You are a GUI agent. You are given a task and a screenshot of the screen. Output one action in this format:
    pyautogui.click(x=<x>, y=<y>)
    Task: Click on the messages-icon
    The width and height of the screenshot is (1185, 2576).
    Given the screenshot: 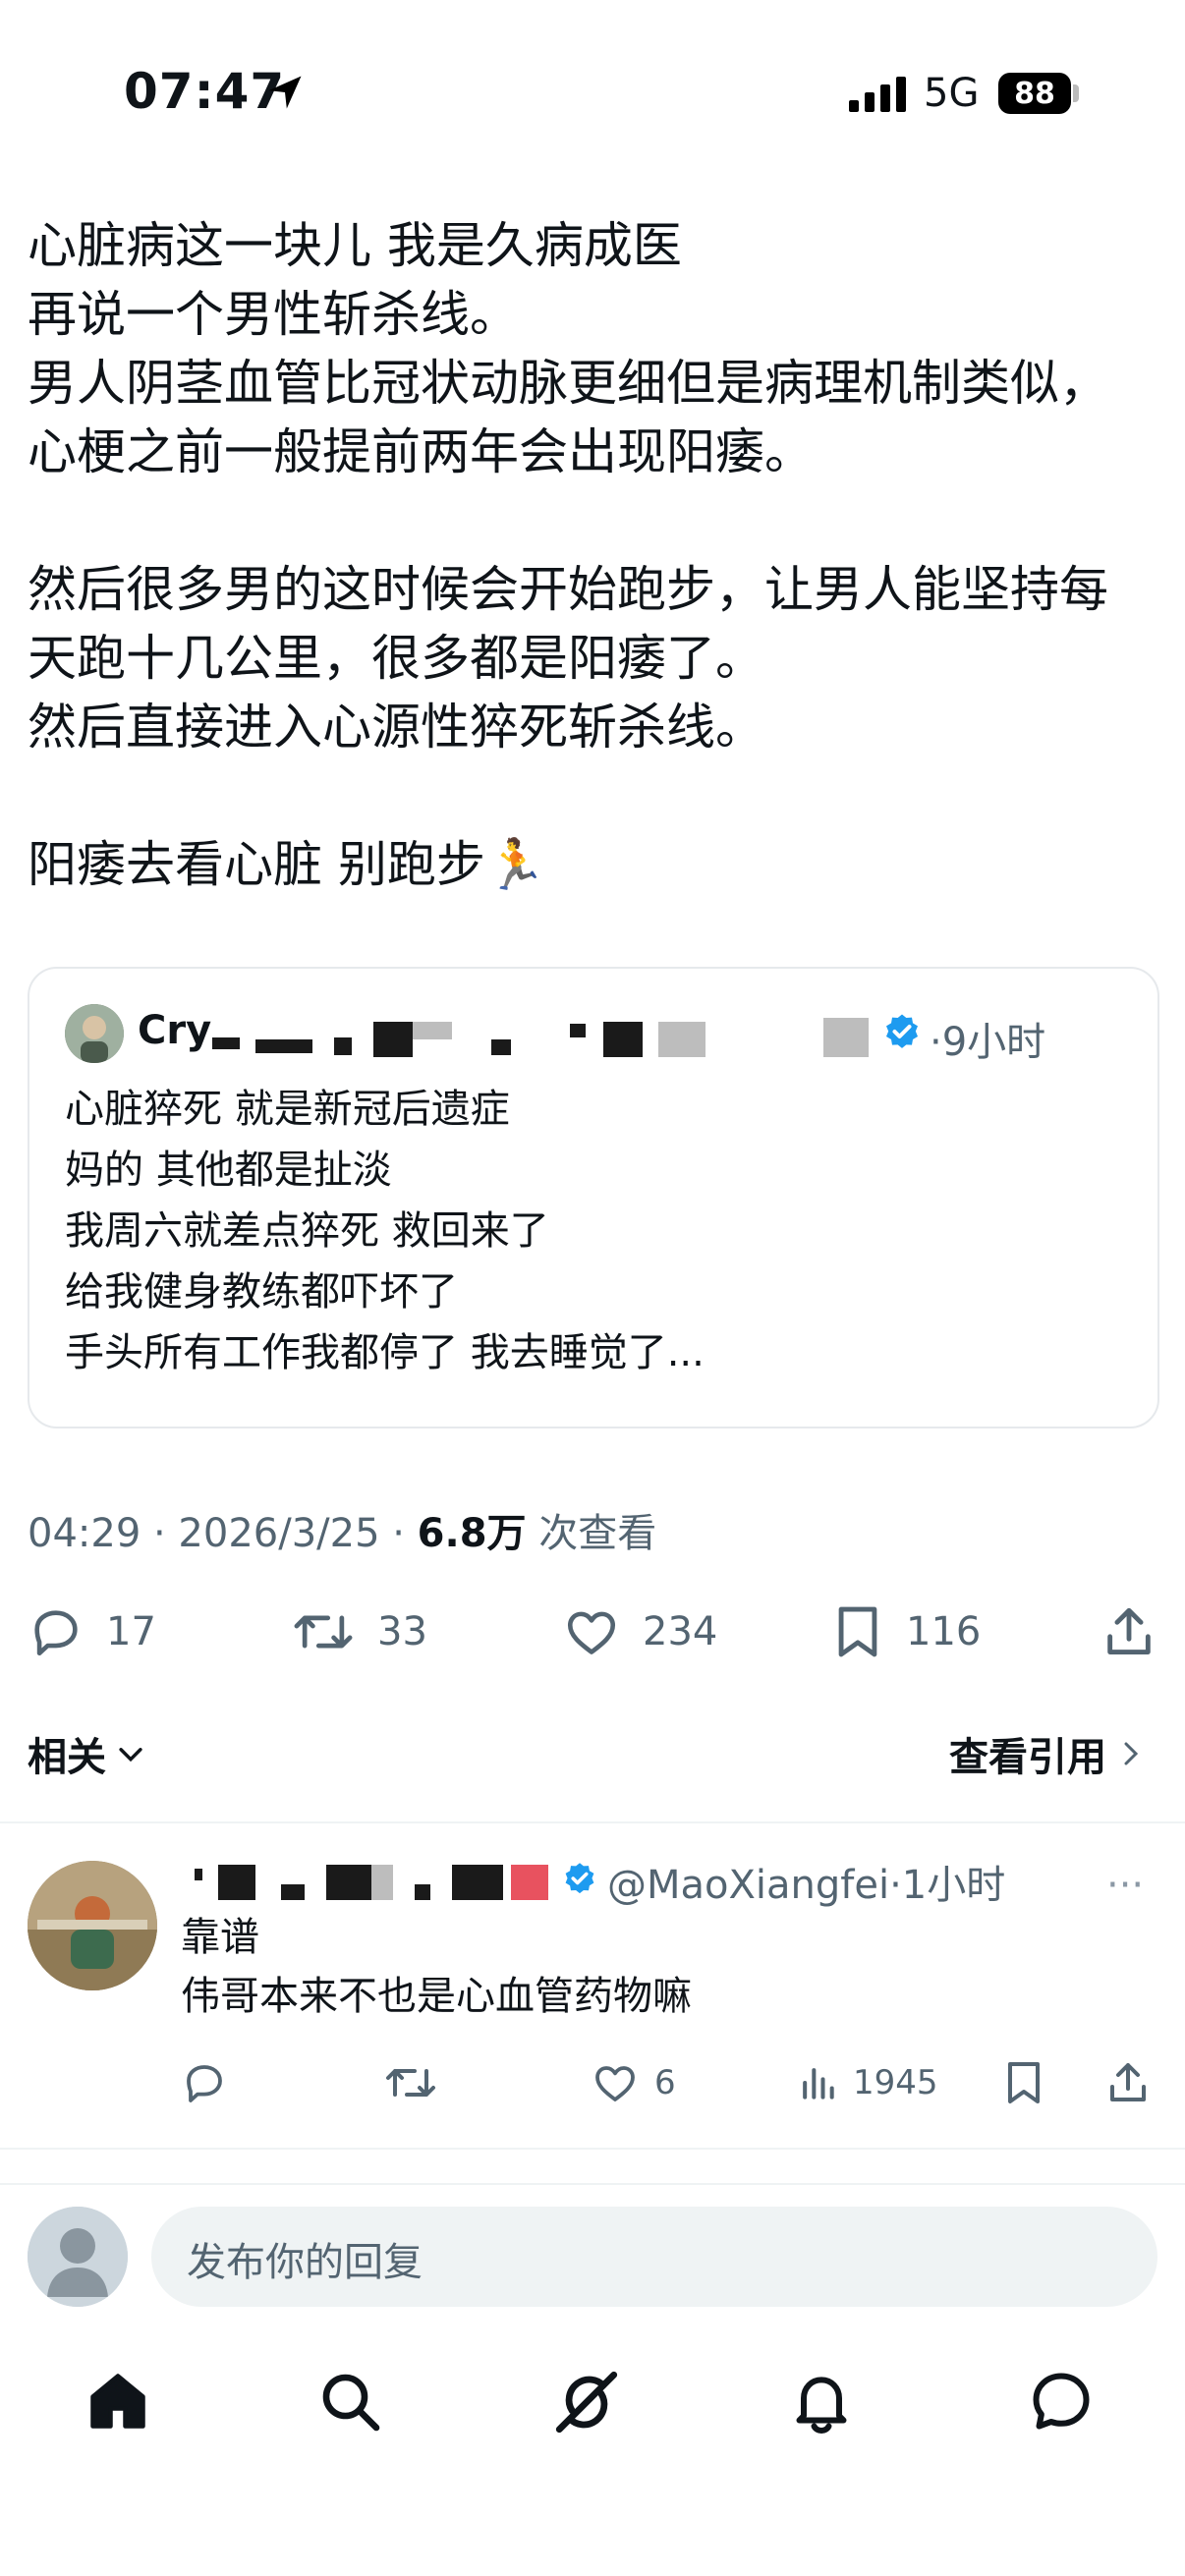 What is the action you would take?
    pyautogui.click(x=1061, y=2401)
    